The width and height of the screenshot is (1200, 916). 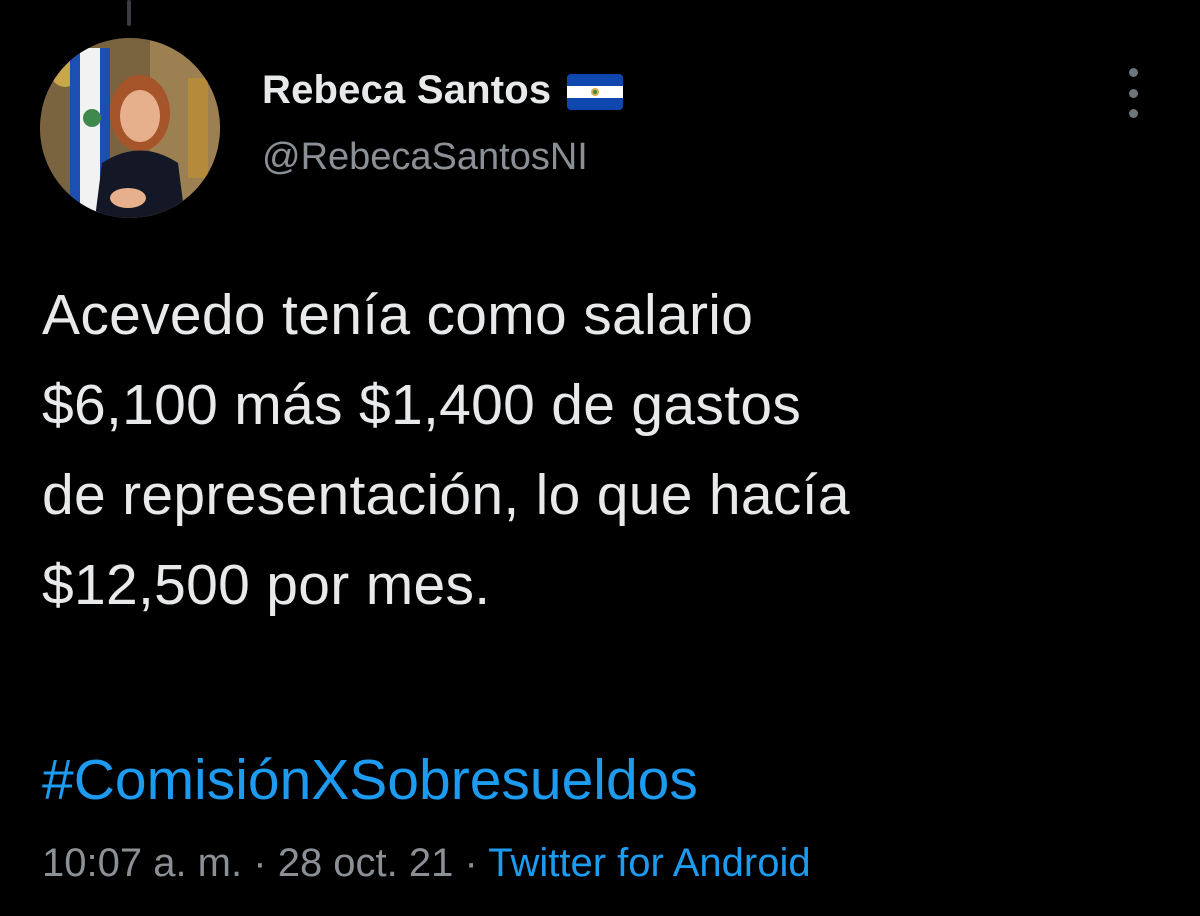 I want to click on more-options-button, so click(x=1133, y=93).